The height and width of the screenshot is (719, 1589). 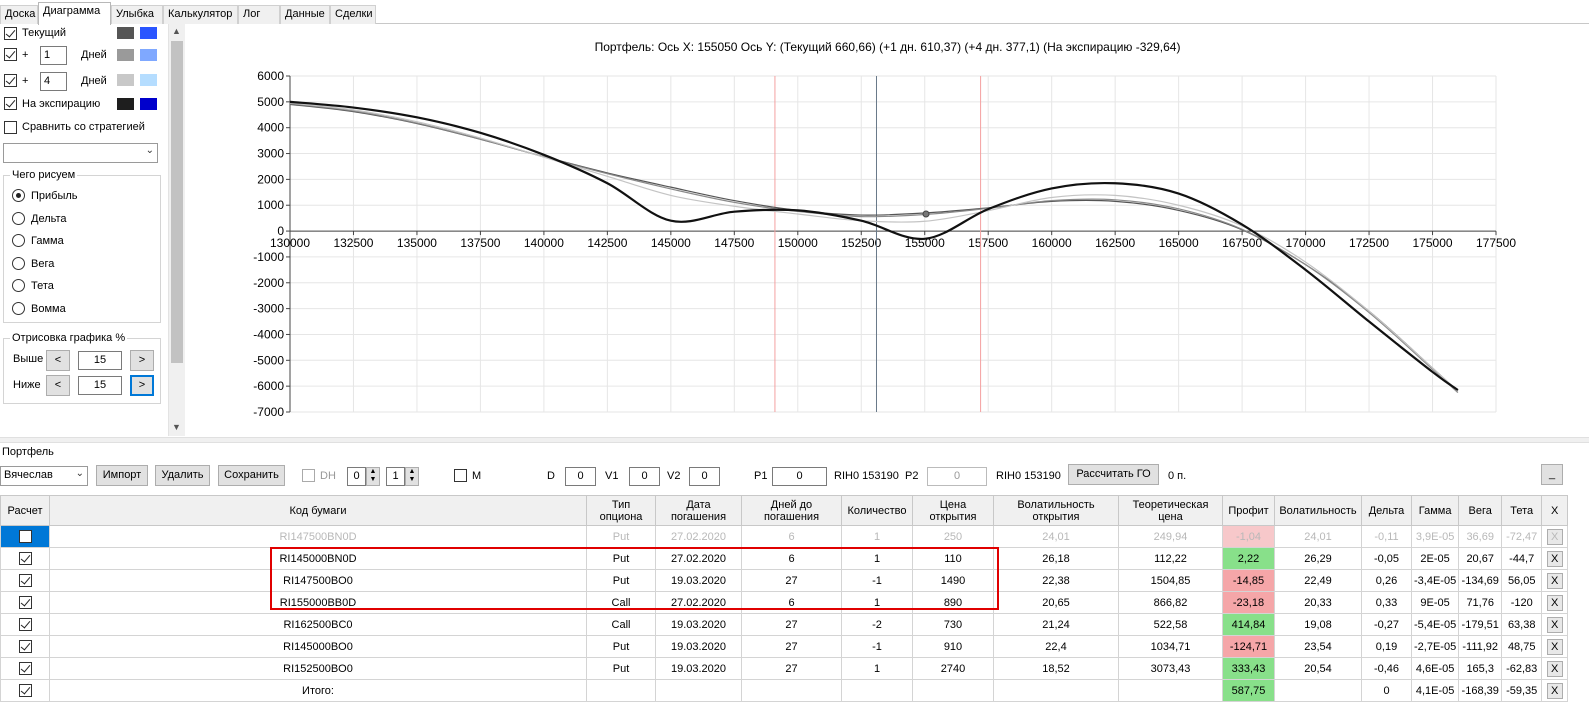 What do you see at coordinates (74, 13) in the screenshot?
I see `tab-1: Диаграмма` at bounding box center [74, 13].